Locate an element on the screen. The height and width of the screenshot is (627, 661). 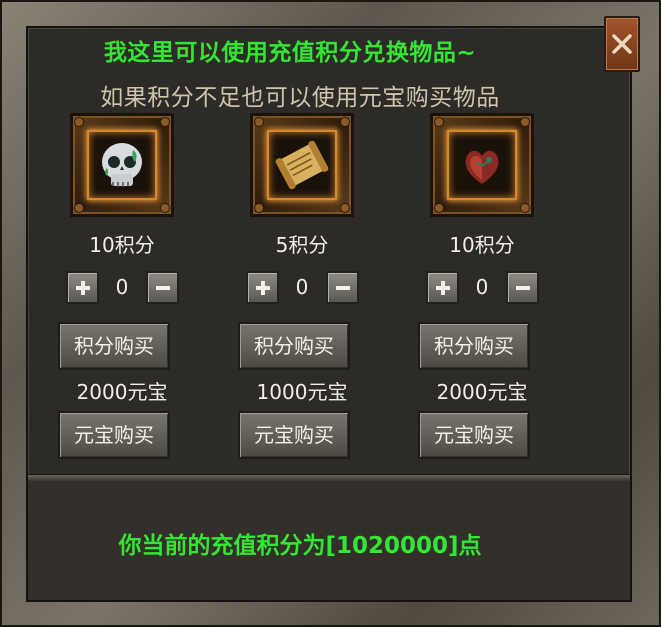
close-icon is located at coordinates (622, 44).